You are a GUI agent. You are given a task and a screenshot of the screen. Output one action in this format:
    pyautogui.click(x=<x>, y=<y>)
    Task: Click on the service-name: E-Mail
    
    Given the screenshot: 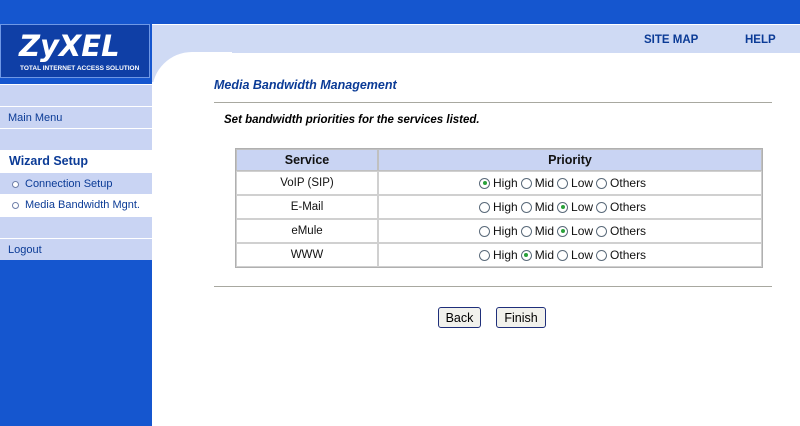 What is the action you would take?
    pyautogui.click(x=307, y=207)
    